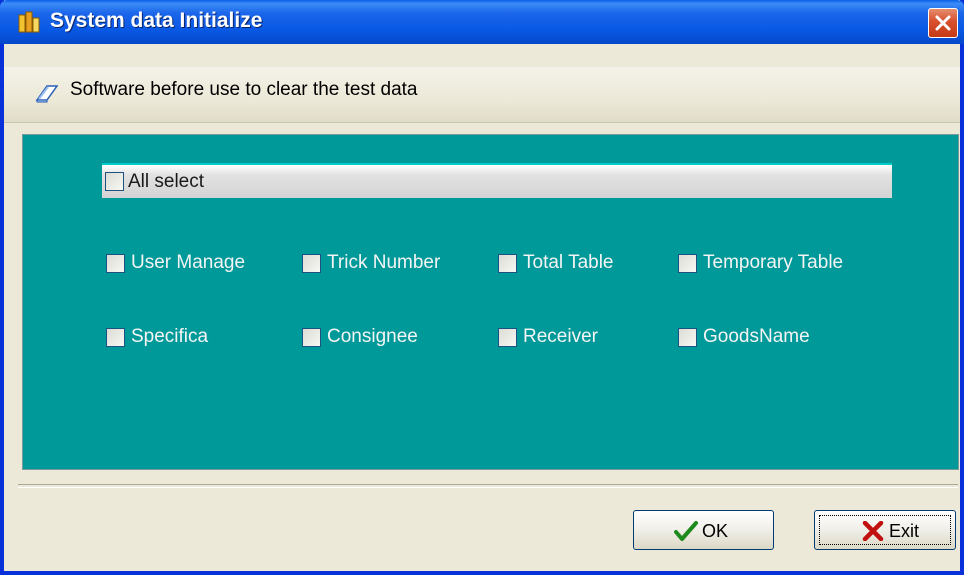  Describe the element at coordinates (568, 262) in the screenshot. I see `checkbox-label: Total Table` at that location.